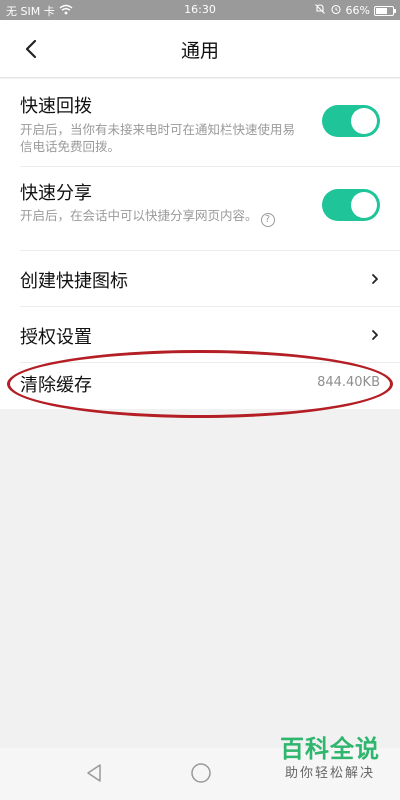 This screenshot has width=400, height=800. I want to click on setting-title: 快速分享, so click(56, 193).